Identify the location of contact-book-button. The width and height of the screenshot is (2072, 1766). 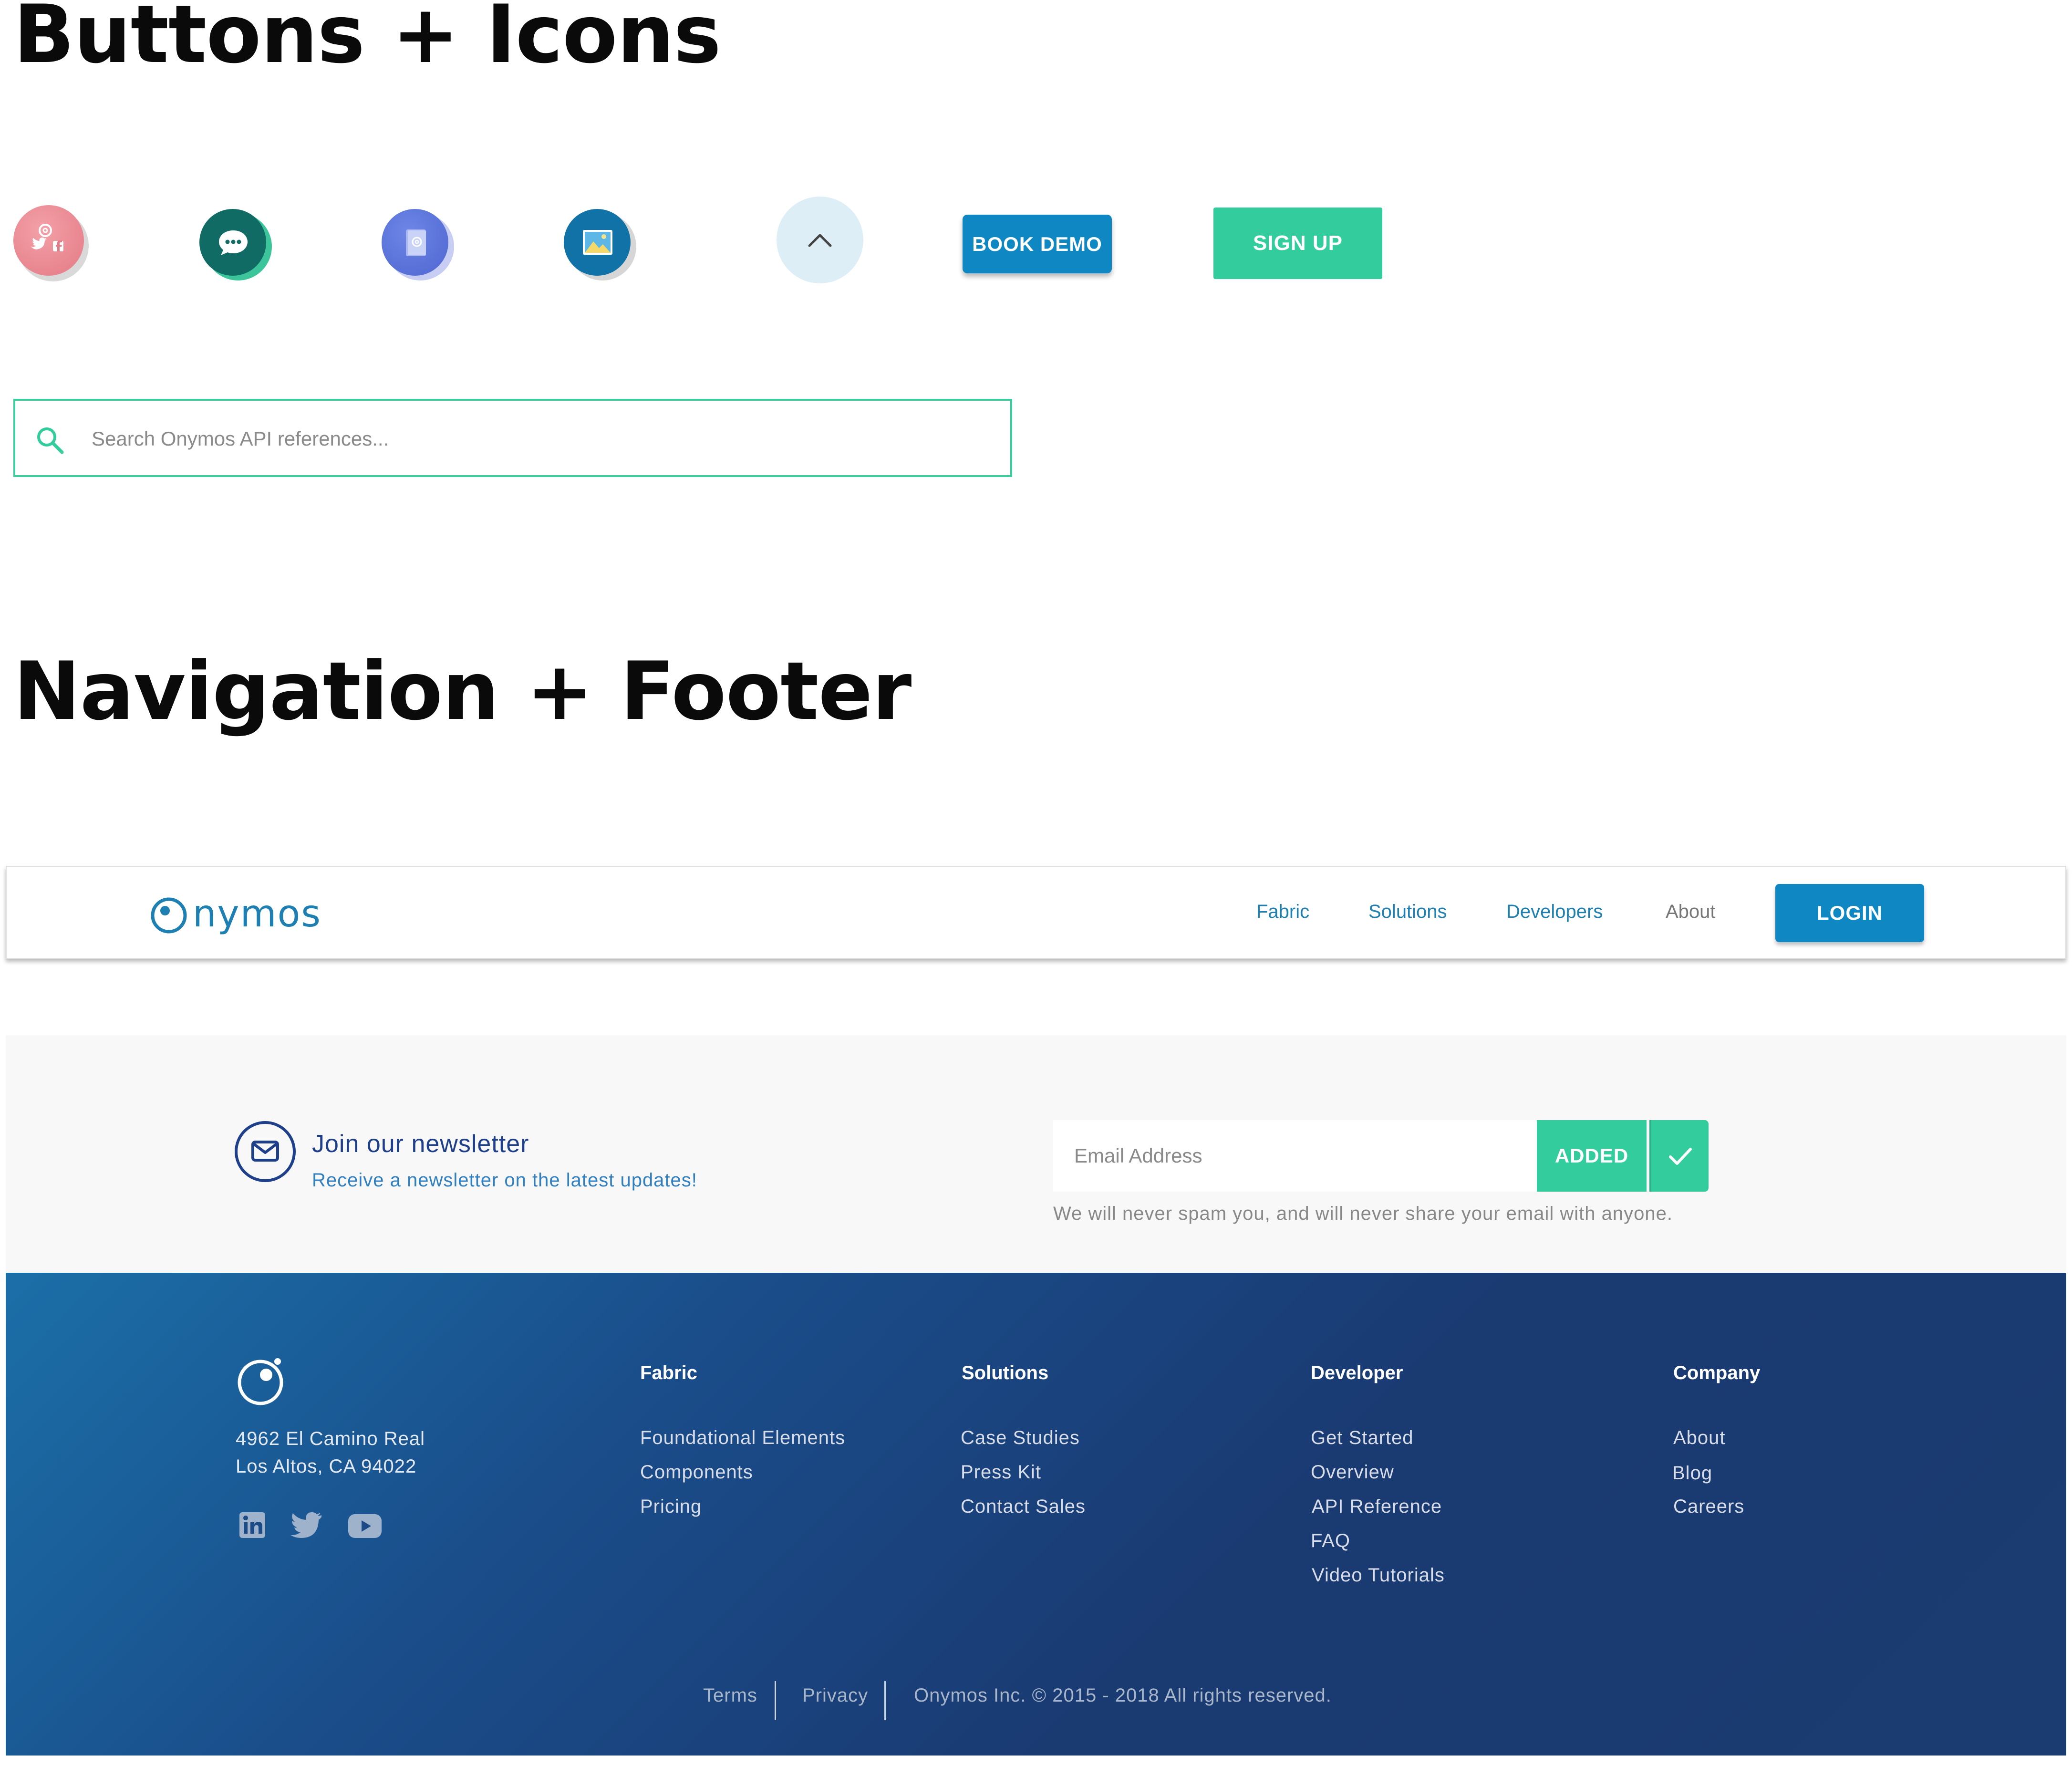
(418, 244).